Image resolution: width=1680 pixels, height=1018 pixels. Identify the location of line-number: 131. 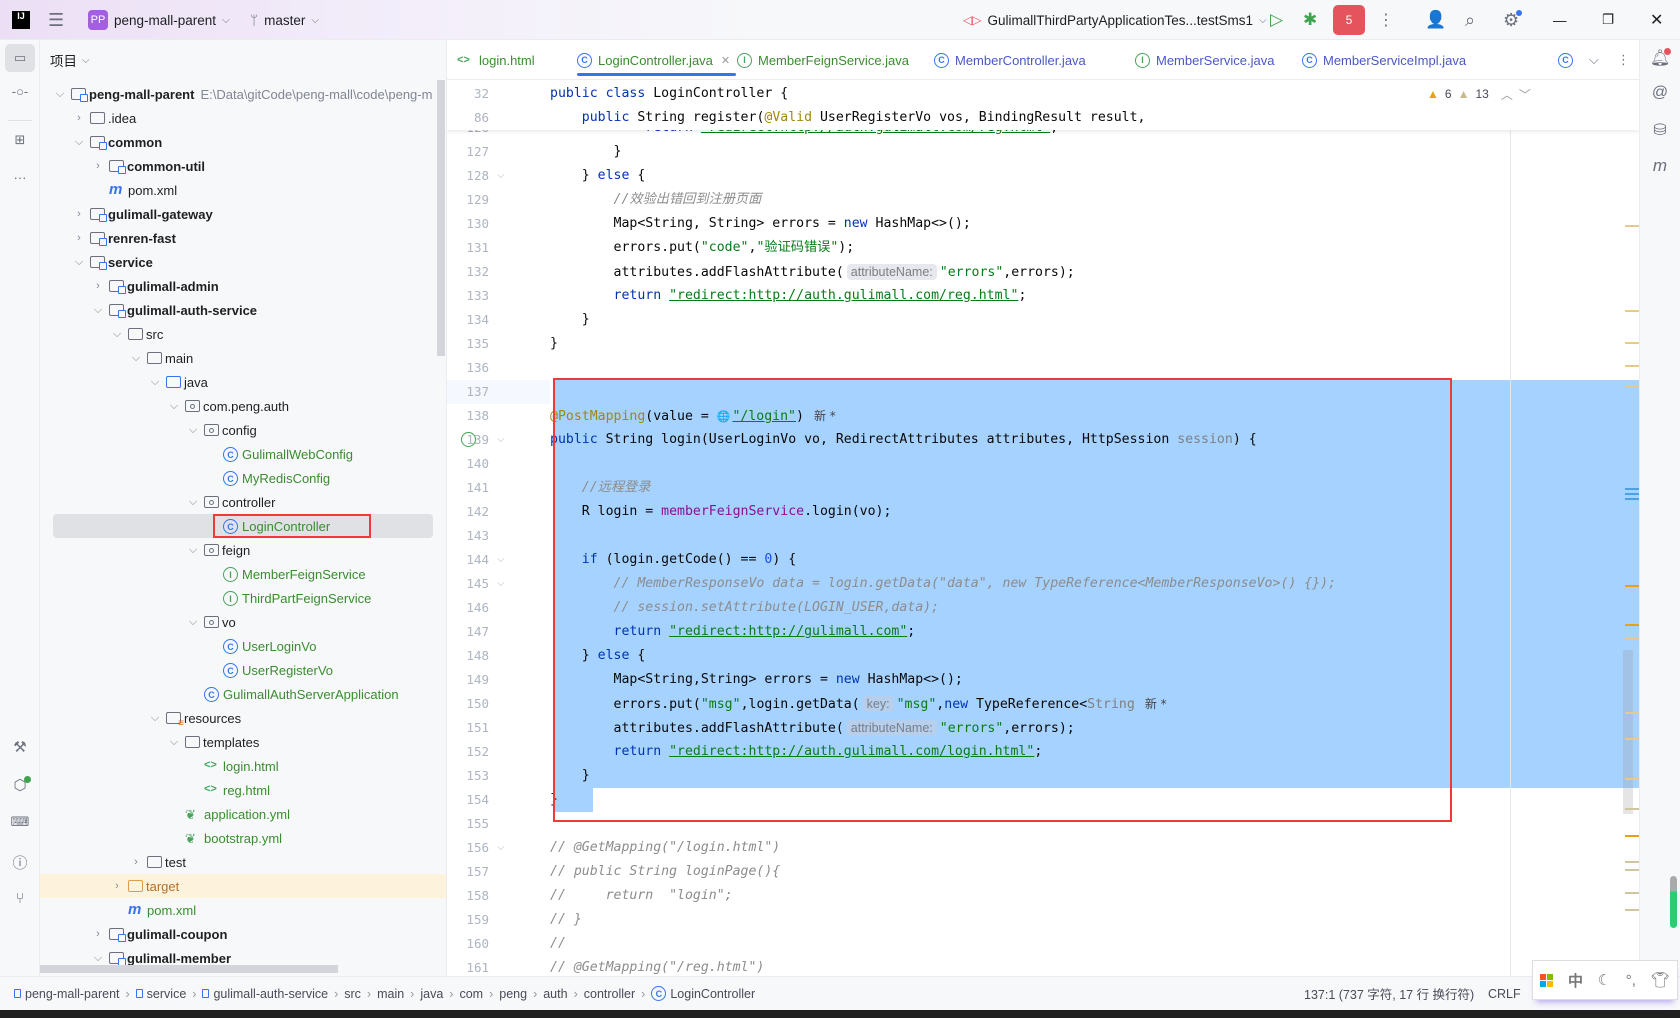
(468, 248).